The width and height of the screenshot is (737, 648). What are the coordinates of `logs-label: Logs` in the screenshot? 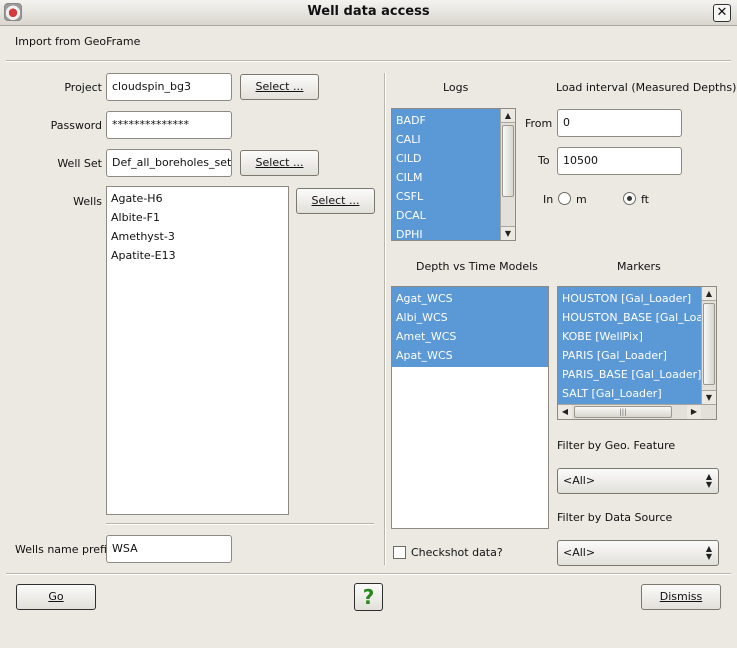 It's located at (456, 87).